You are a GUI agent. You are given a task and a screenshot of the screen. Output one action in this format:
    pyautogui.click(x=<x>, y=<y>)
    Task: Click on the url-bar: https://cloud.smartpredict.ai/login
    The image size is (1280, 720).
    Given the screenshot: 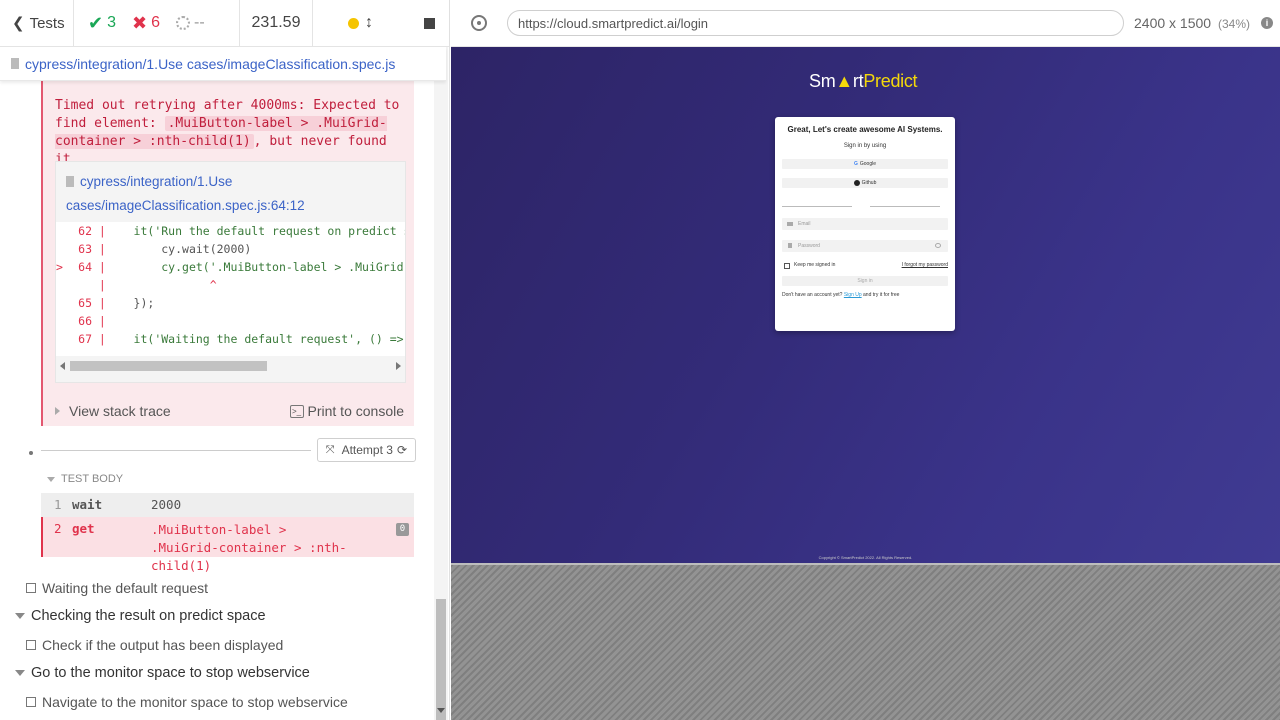 What is the action you would take?
    pyautogui.click(x=815, y=23)
    